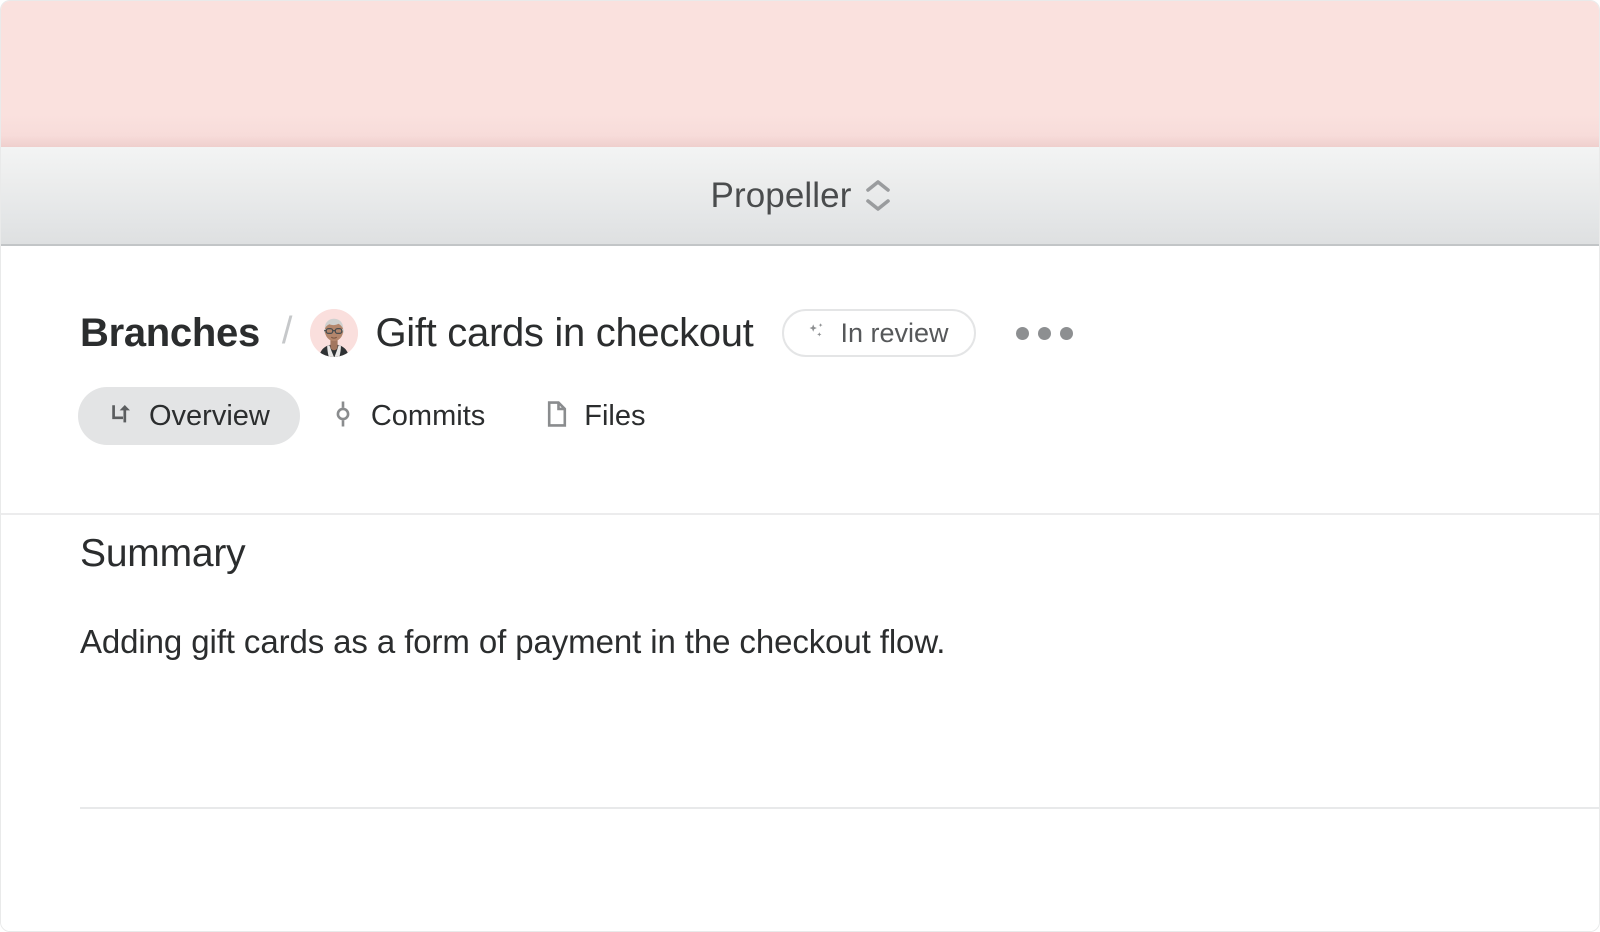  Describe the element at coordinates (800, 514) in the screenshot. I see `tab-bar-divider` at that location.